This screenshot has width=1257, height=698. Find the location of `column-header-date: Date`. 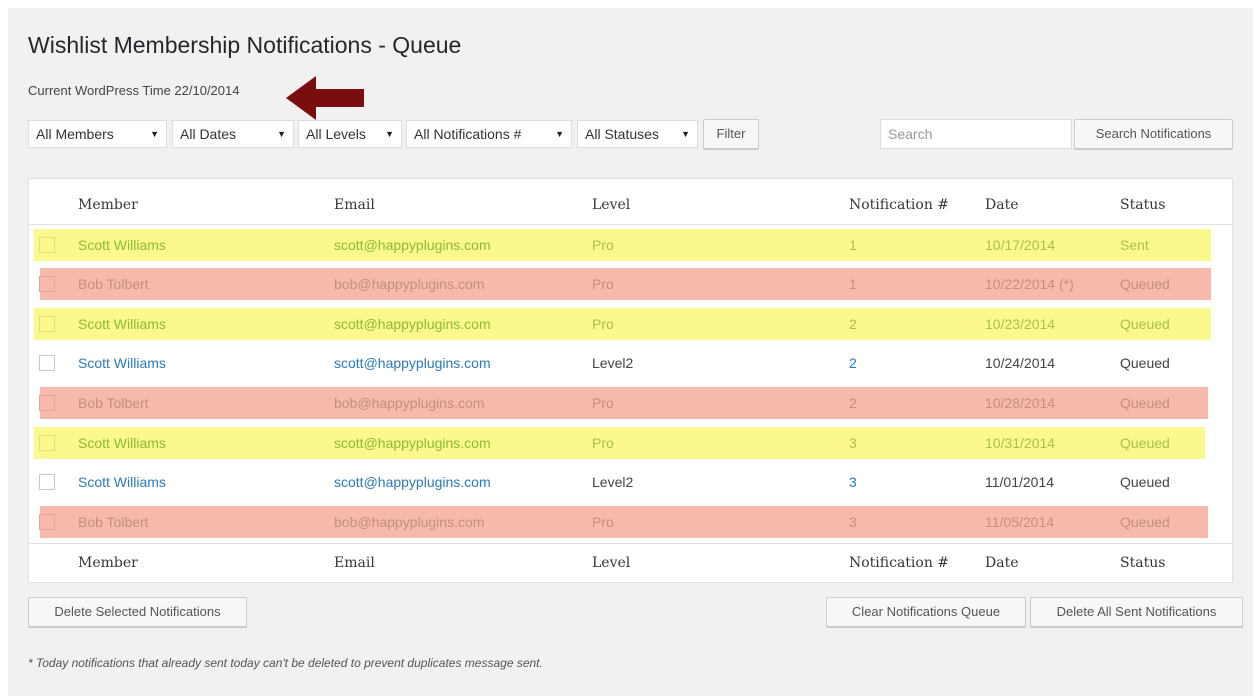

column-header-date: Date is located at coordinates (1001, 205).